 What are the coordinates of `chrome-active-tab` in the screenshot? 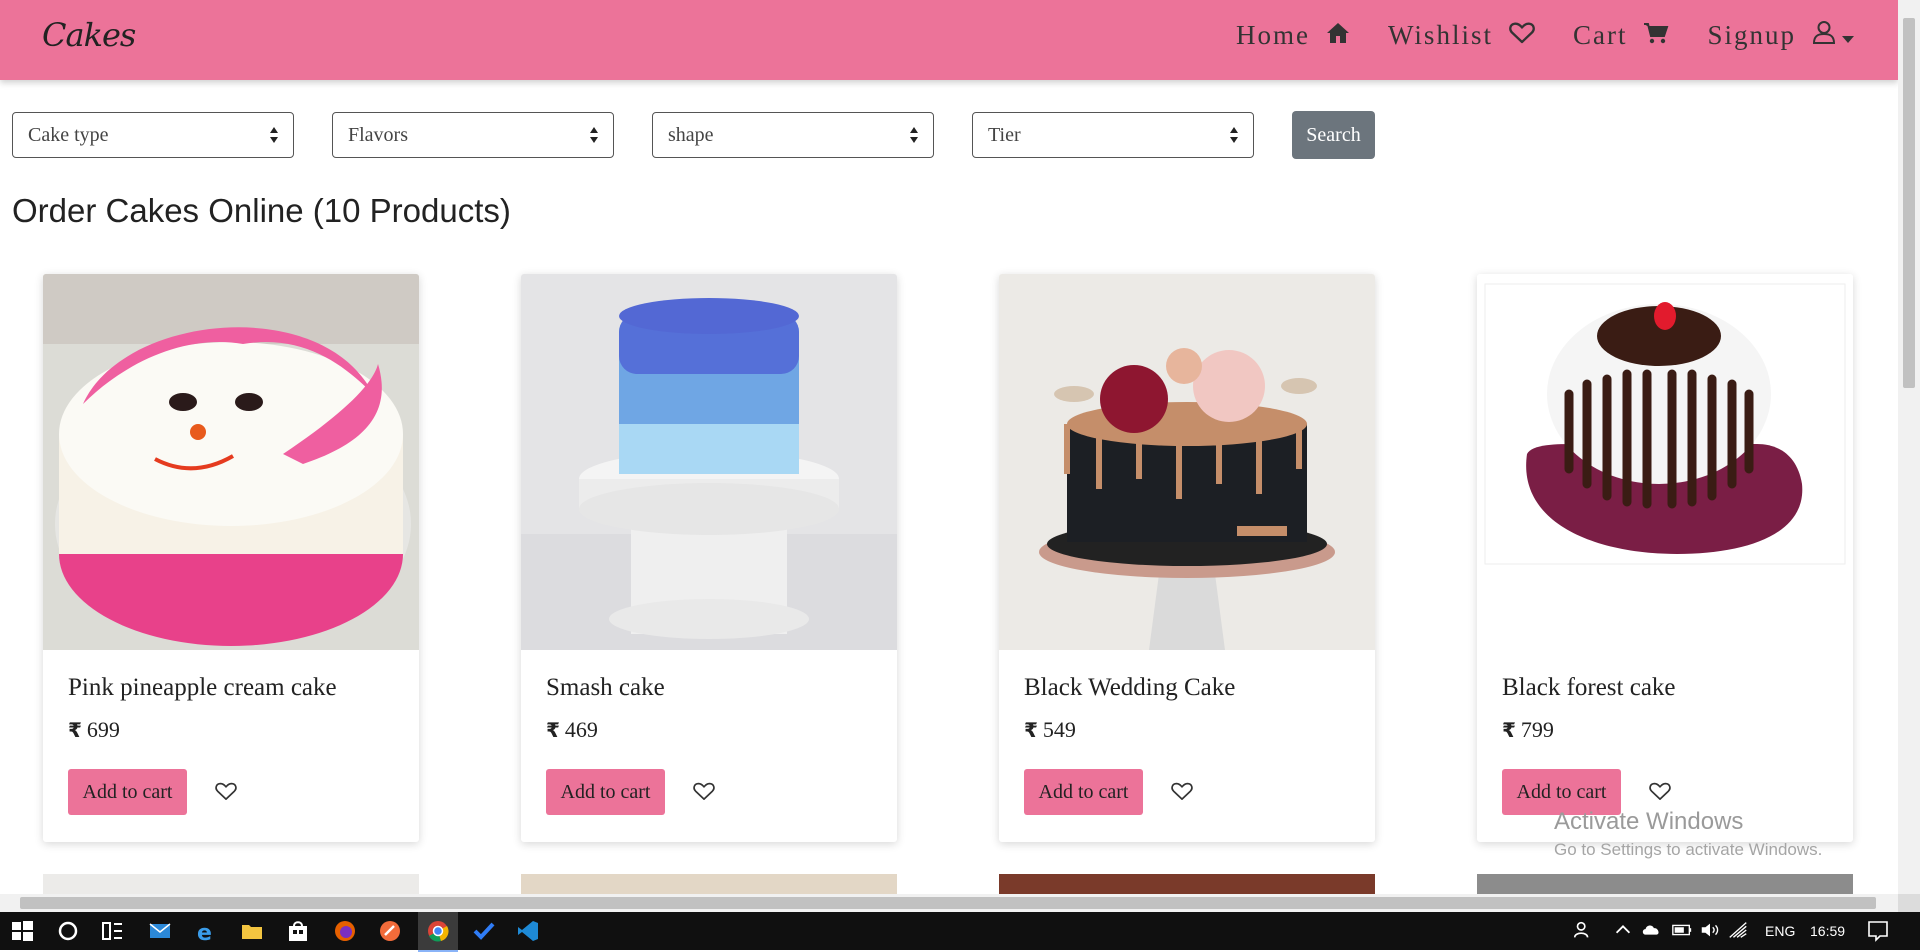 It's located at (438, 932).